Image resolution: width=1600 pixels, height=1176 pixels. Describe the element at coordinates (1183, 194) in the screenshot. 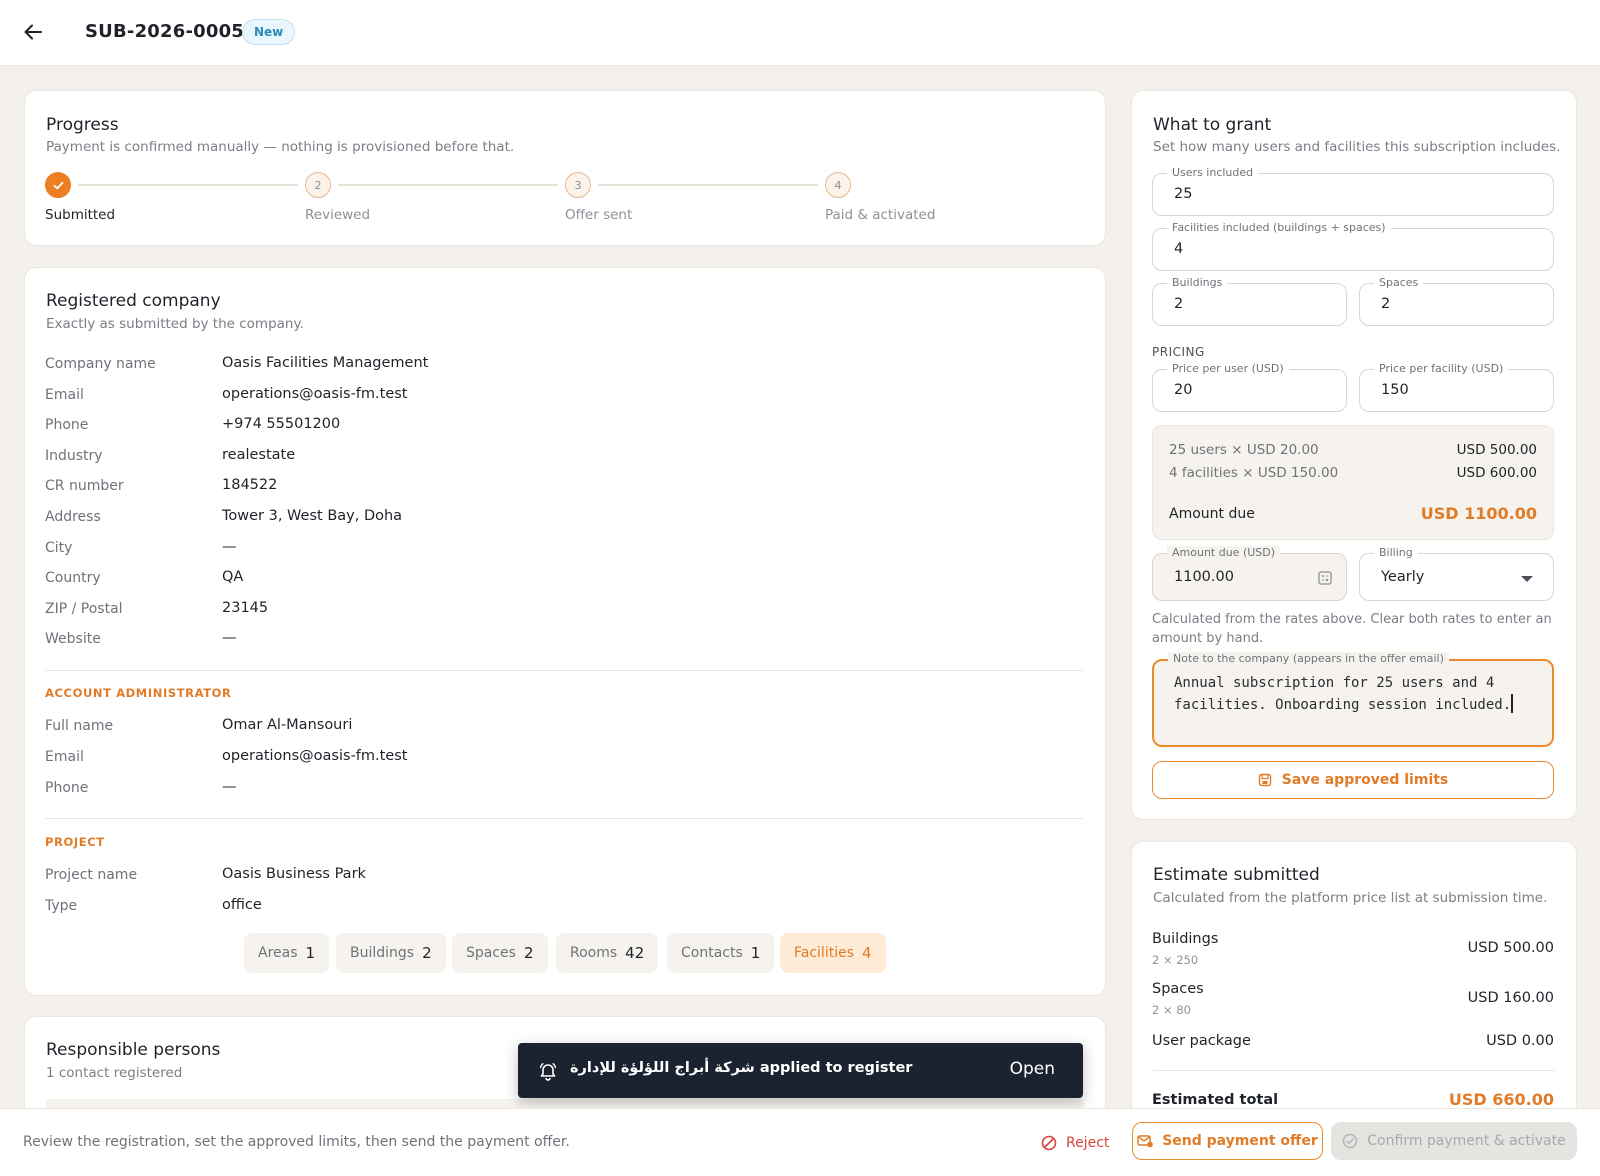

I see `users-included-value: 25` at that location.